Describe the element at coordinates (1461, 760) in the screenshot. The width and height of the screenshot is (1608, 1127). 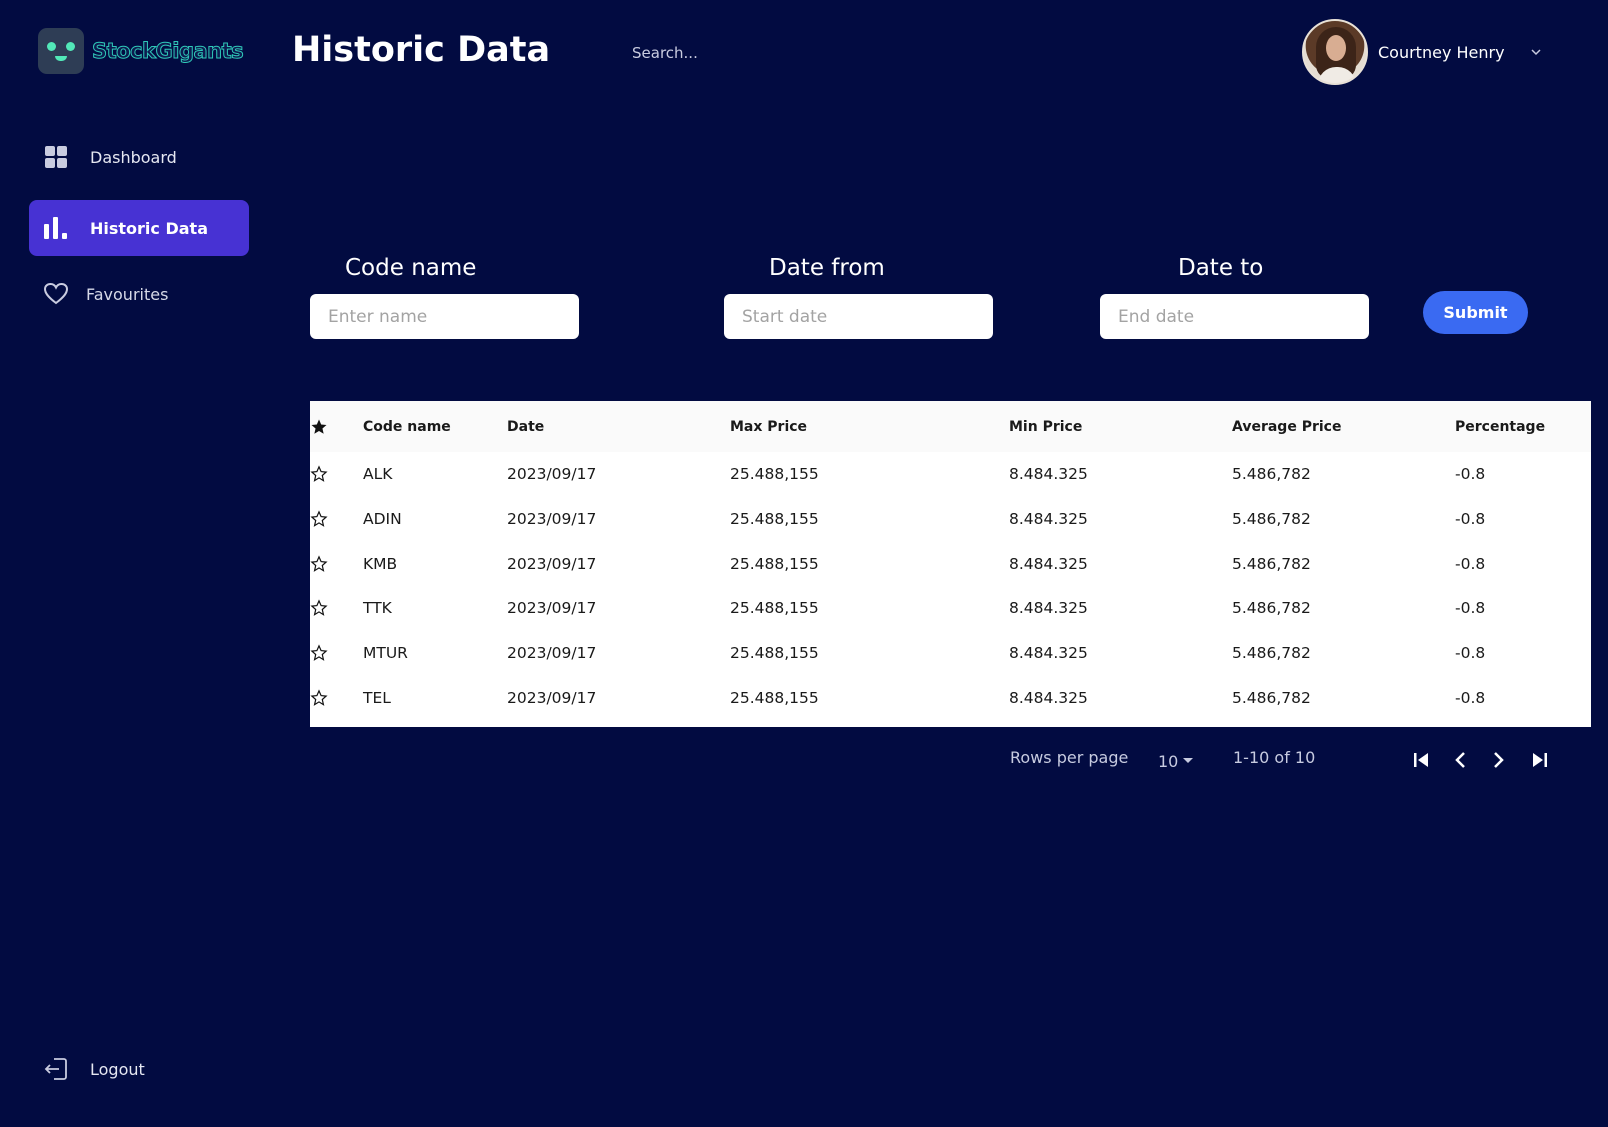
I see `previous-page-icon` at that location.